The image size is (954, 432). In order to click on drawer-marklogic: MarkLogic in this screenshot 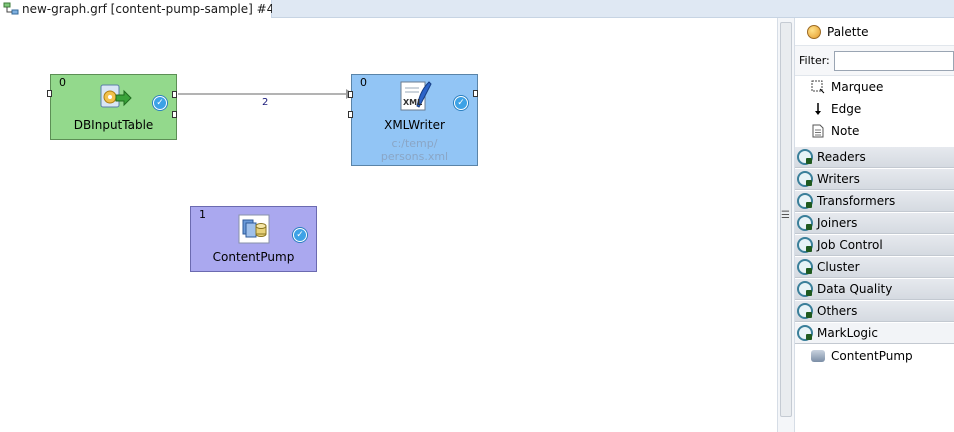, I will do `click(874, 333)`.